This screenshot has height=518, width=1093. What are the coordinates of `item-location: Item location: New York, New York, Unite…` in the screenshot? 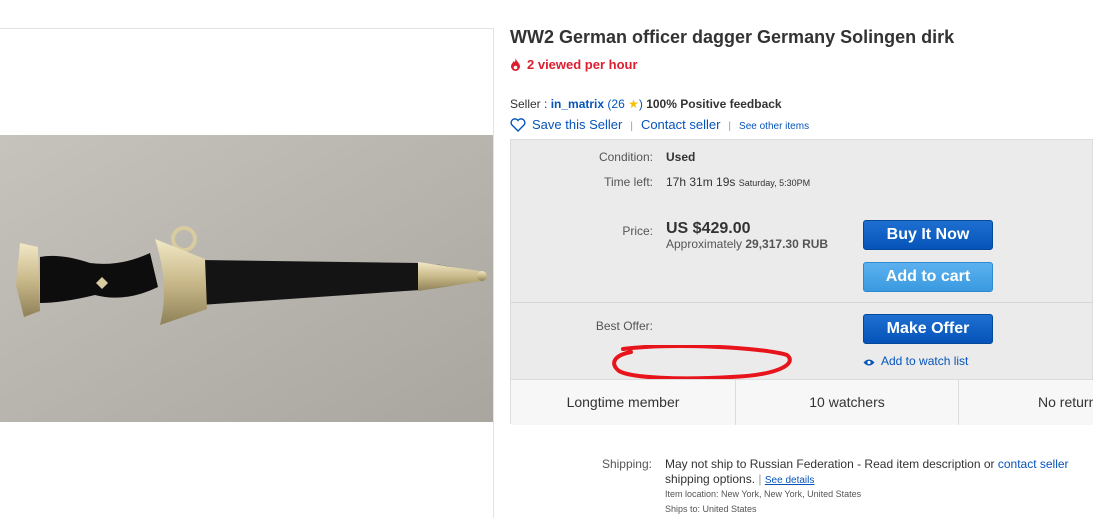 It's located at (763, 494).